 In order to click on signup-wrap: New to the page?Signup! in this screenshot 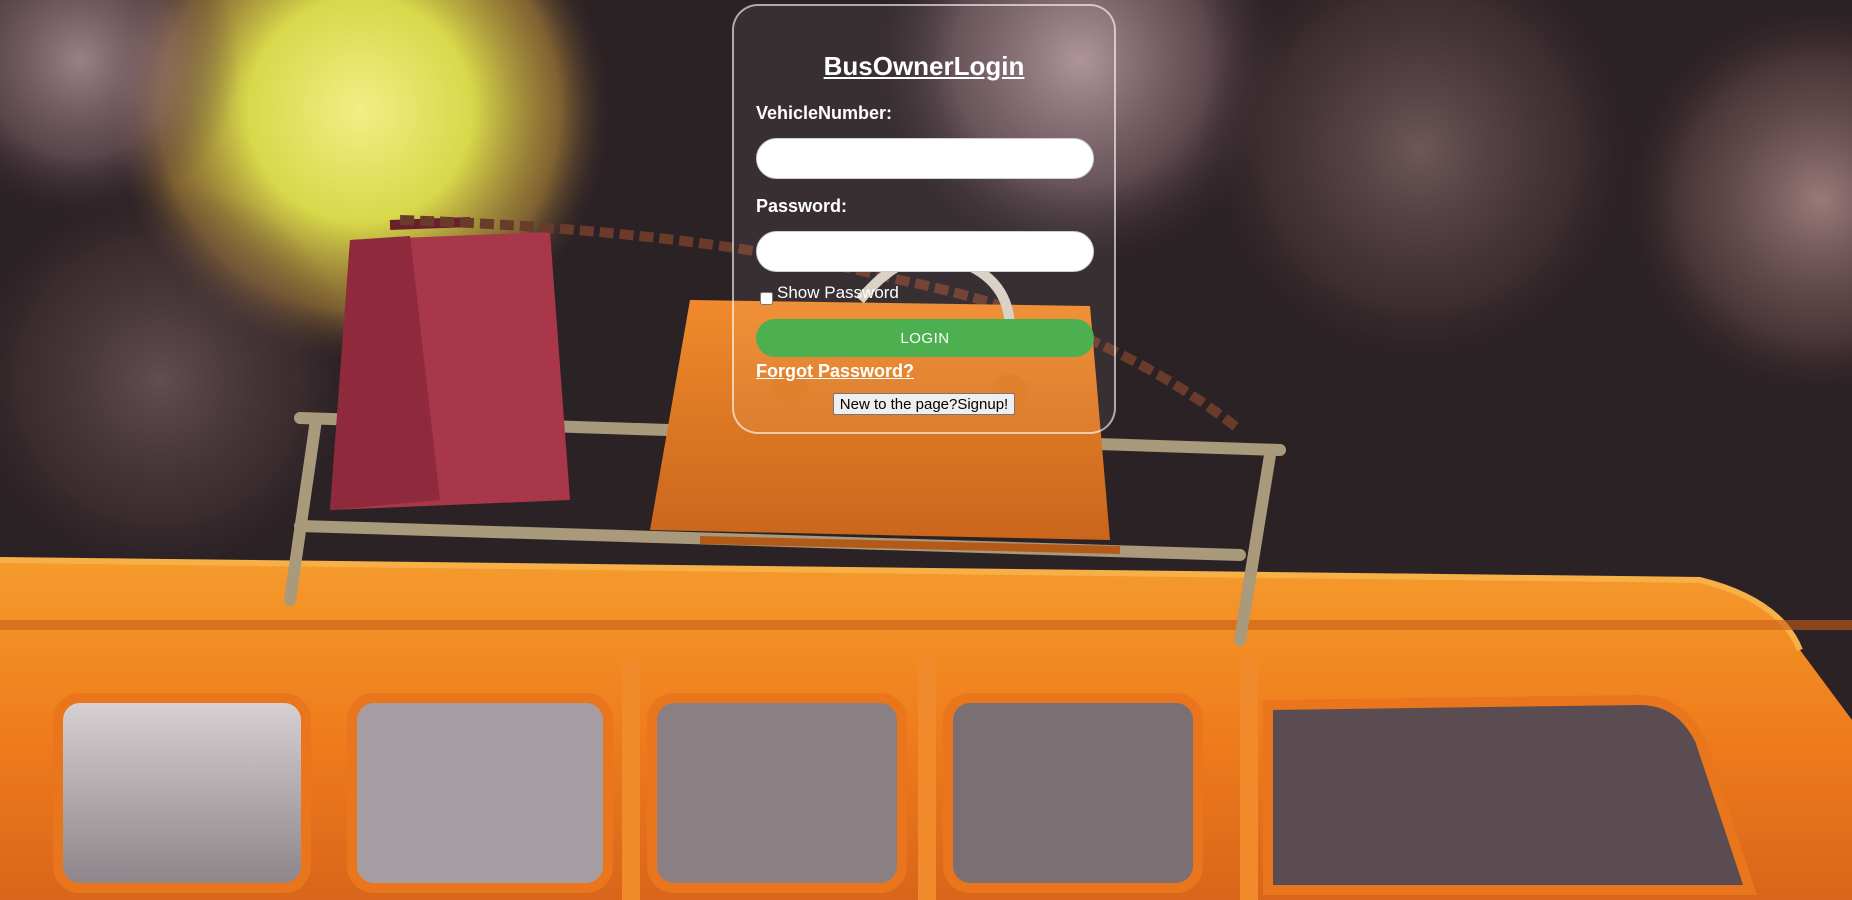, I will do `click(924, 404)`.